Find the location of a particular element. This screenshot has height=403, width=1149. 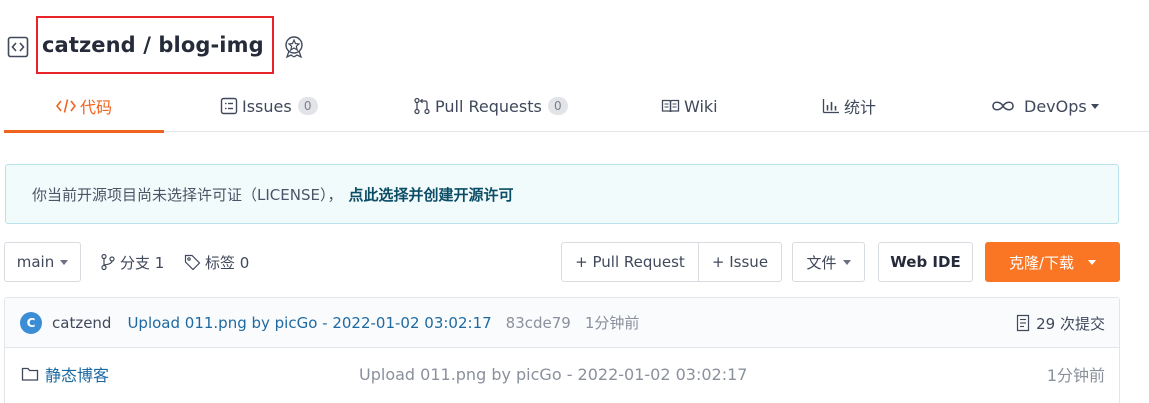

branches-link: 分支 1 is located at coordinates (132, 262).